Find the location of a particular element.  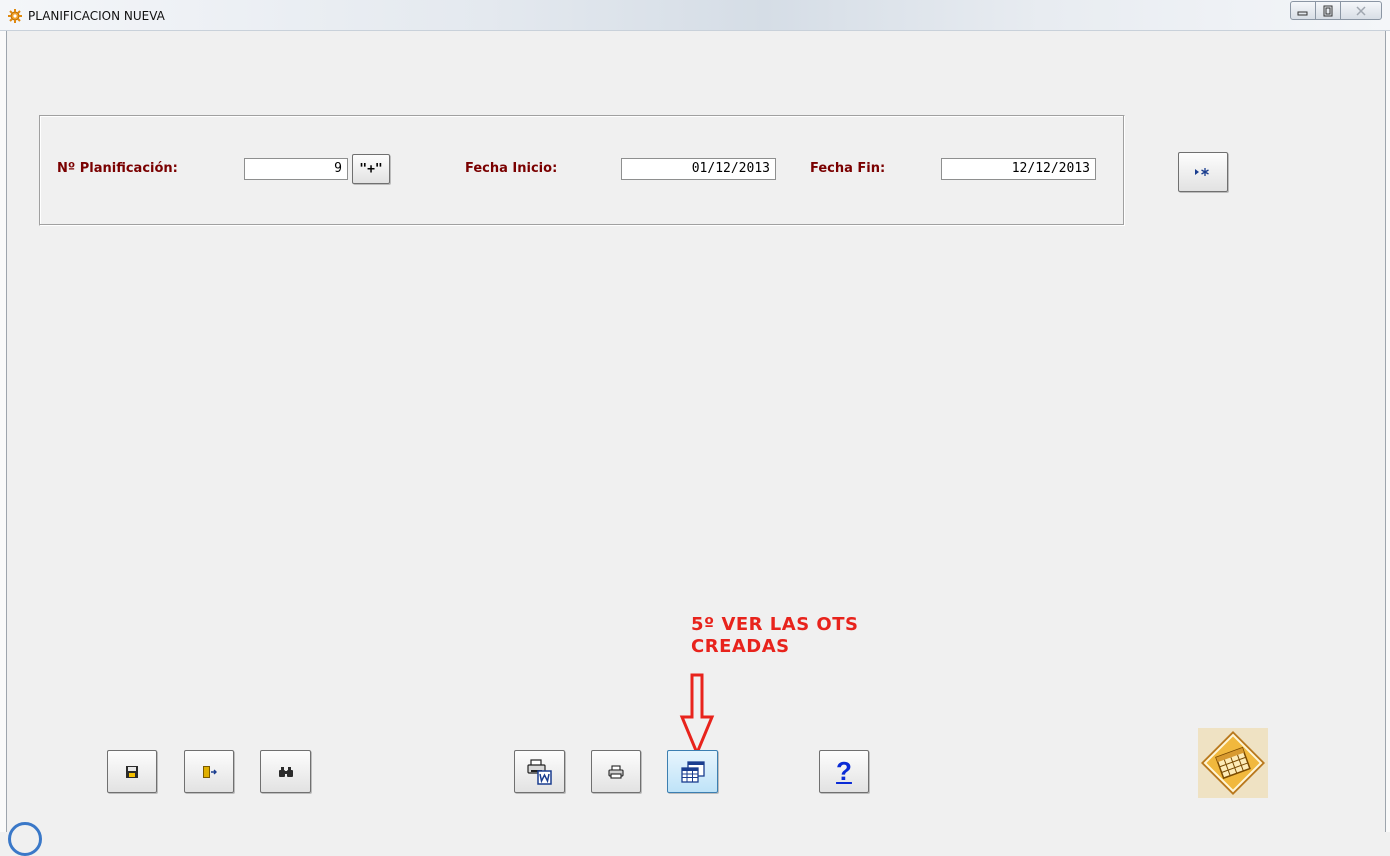

plan-number-label: Nº Planificación: is located at coordinates (117, 168).